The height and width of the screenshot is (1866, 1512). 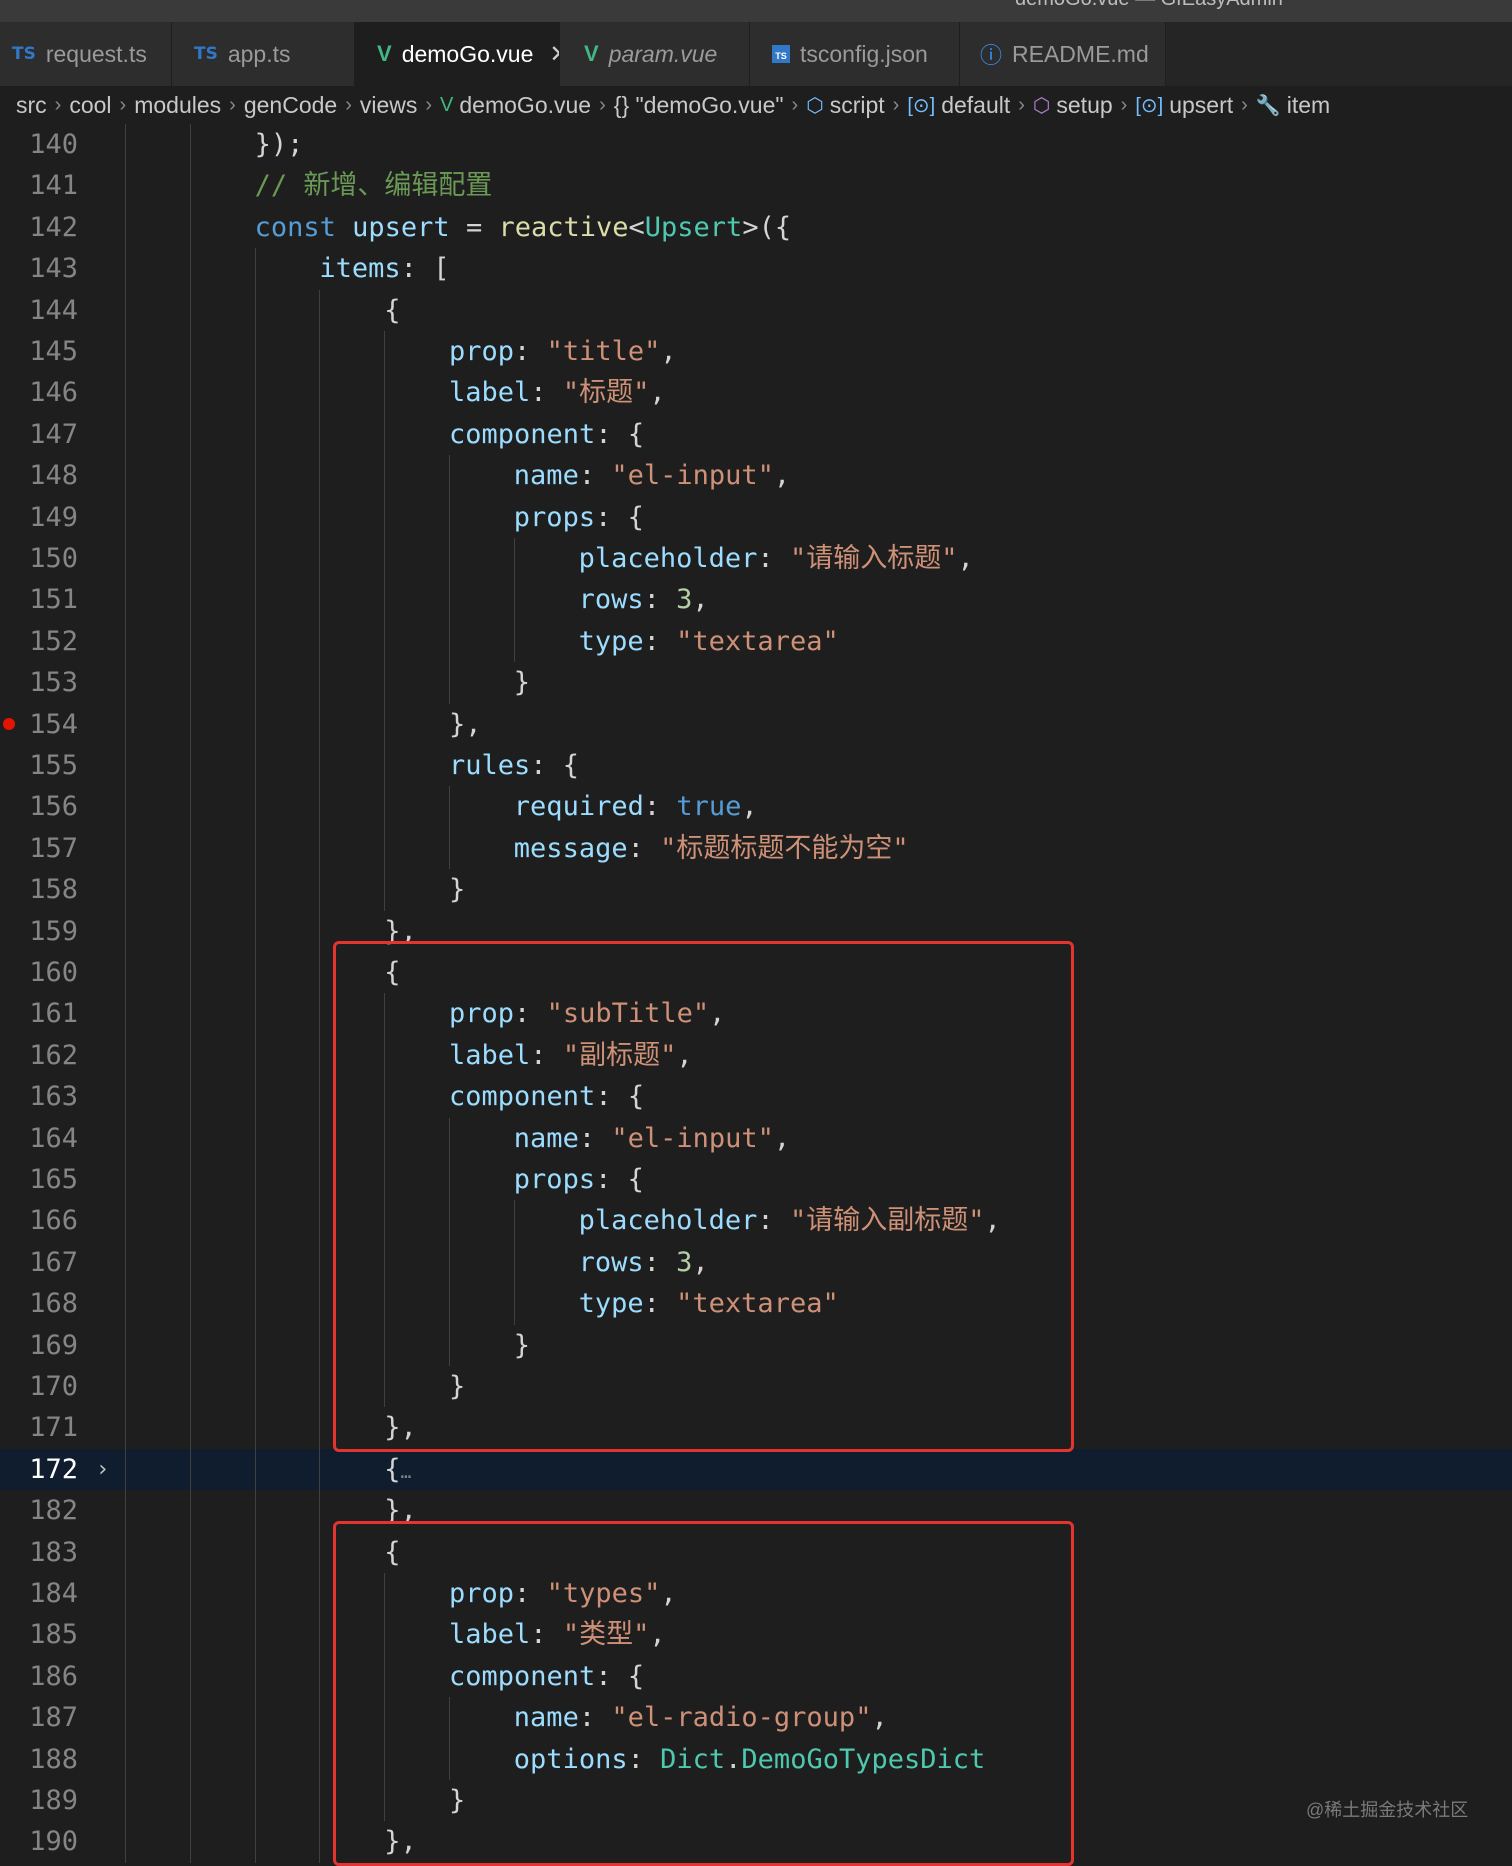 I want to click on code-text: component: {, so click(x=547, y=434).